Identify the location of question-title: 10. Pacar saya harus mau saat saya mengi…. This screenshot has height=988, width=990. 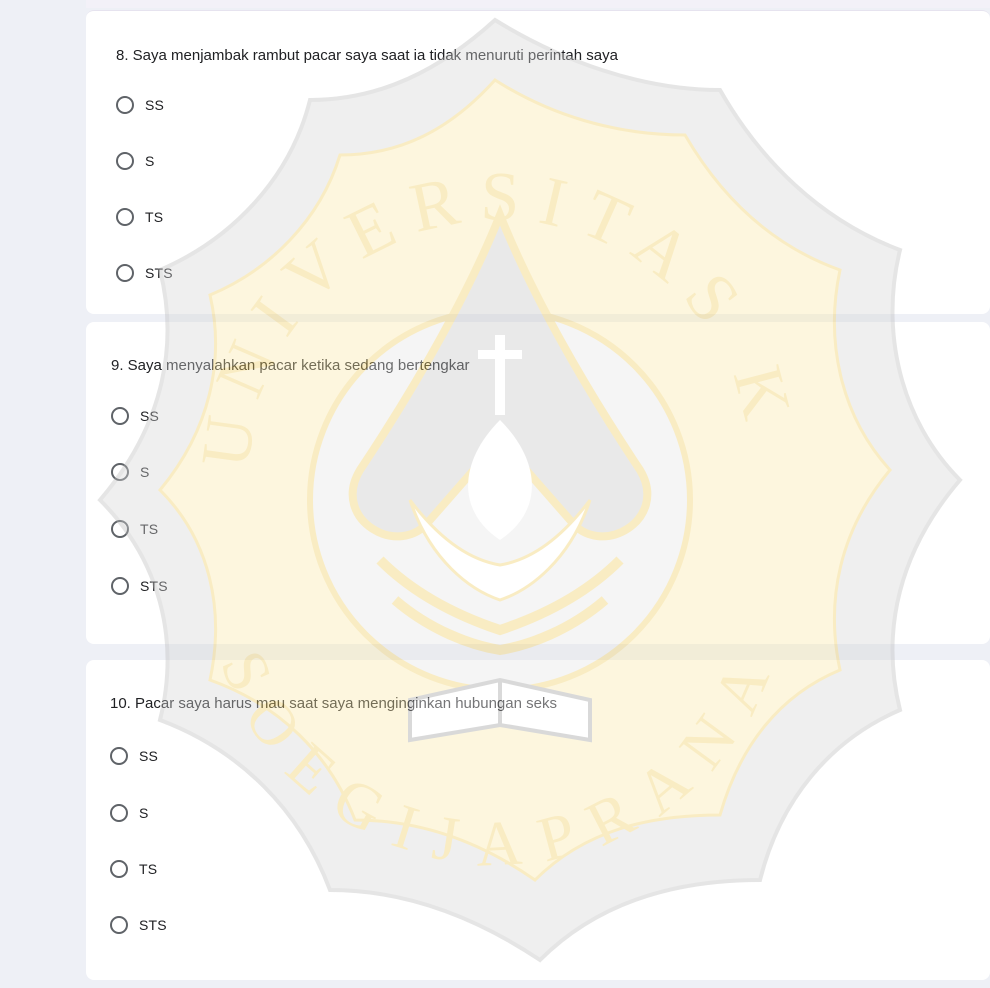
(333, 703).